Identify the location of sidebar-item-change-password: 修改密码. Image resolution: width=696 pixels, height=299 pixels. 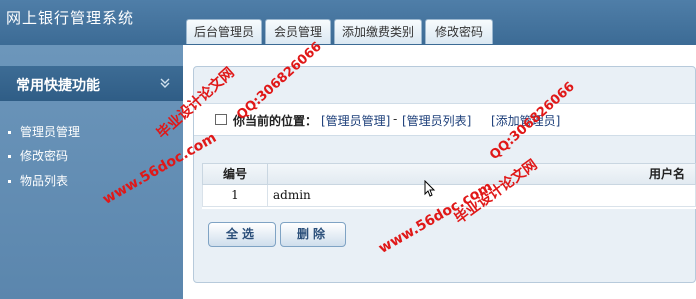
(38, 155).